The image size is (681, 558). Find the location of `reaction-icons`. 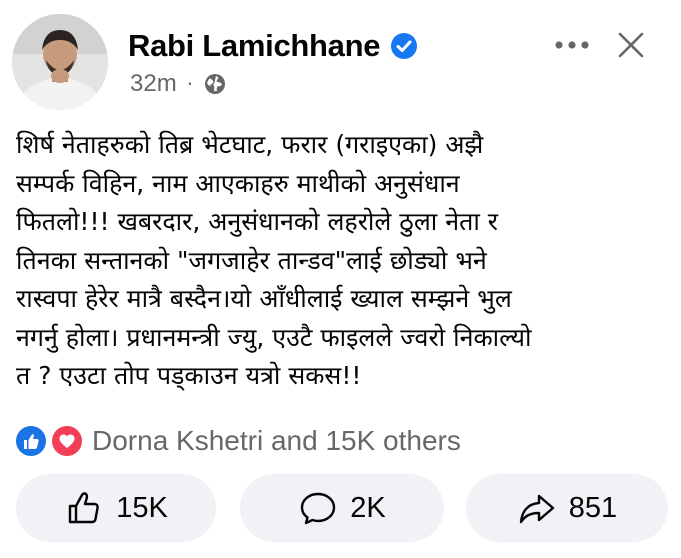

reaction-icons is located at coordinates (51, 441).